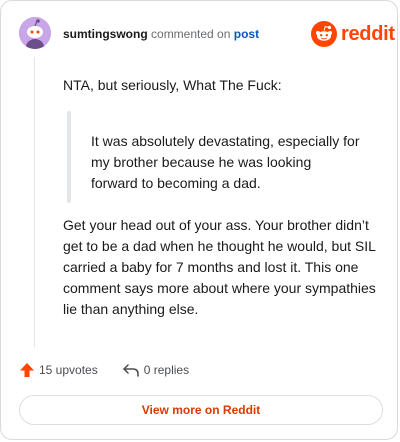 The image size is (400, 442). What do you see at coordinates (104, 370) in the screenshot?
I see `comment-actions: 15 upvotes 0 replies` at bounding box center [104, 370].